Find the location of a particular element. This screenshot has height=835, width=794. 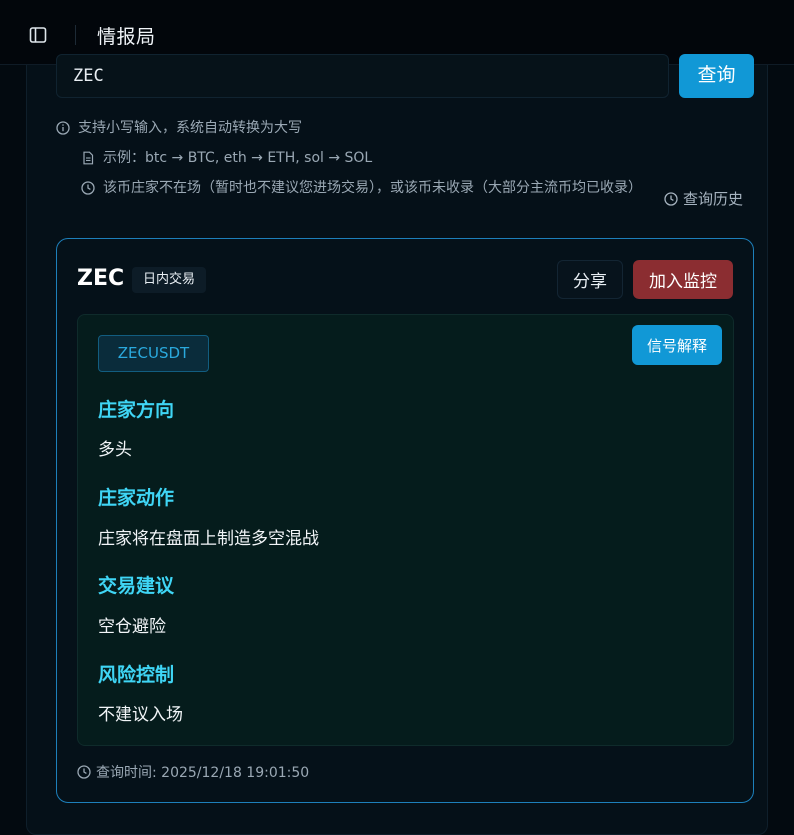

section-heading-risk: 风险控制 is located at coordinates (136, 675).